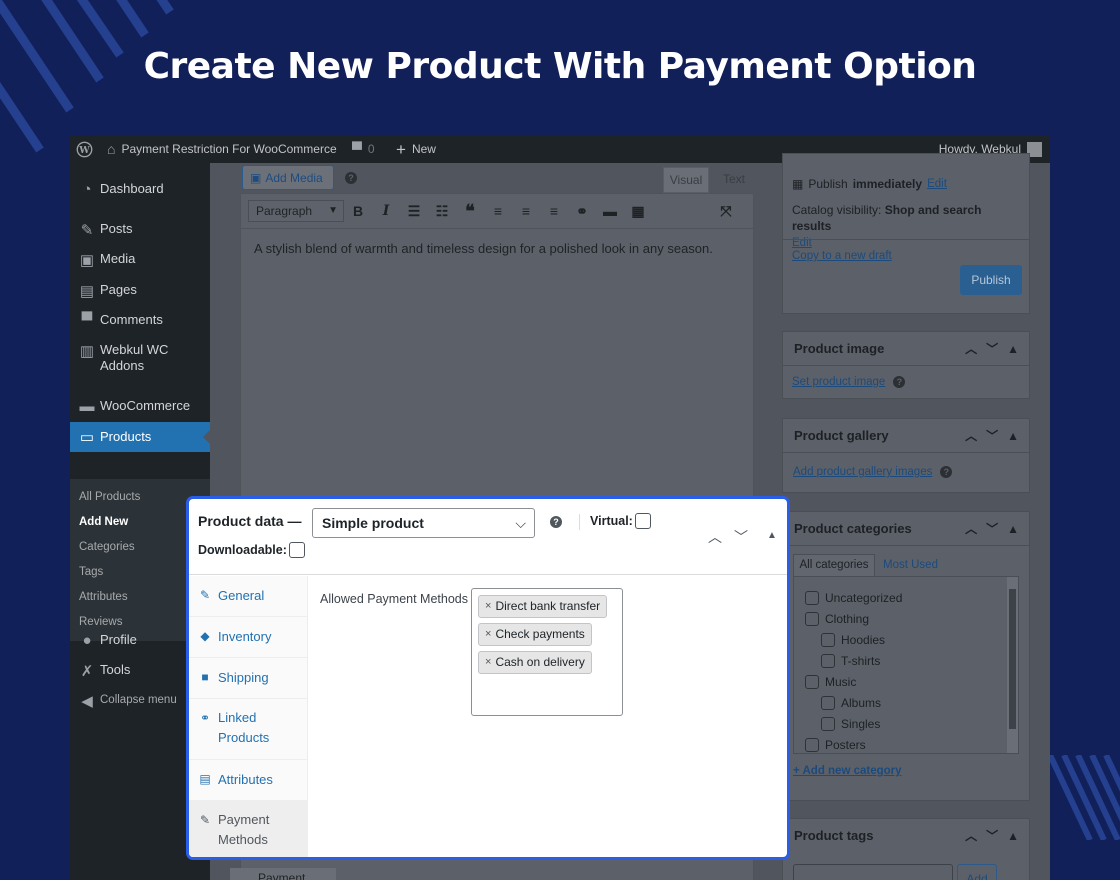 The height and width of the screenshot is (880, 1120). Describe the element at coordinates (251, 550) in the screenshot. I see `downloadable-option: Downloadable:` at that location.